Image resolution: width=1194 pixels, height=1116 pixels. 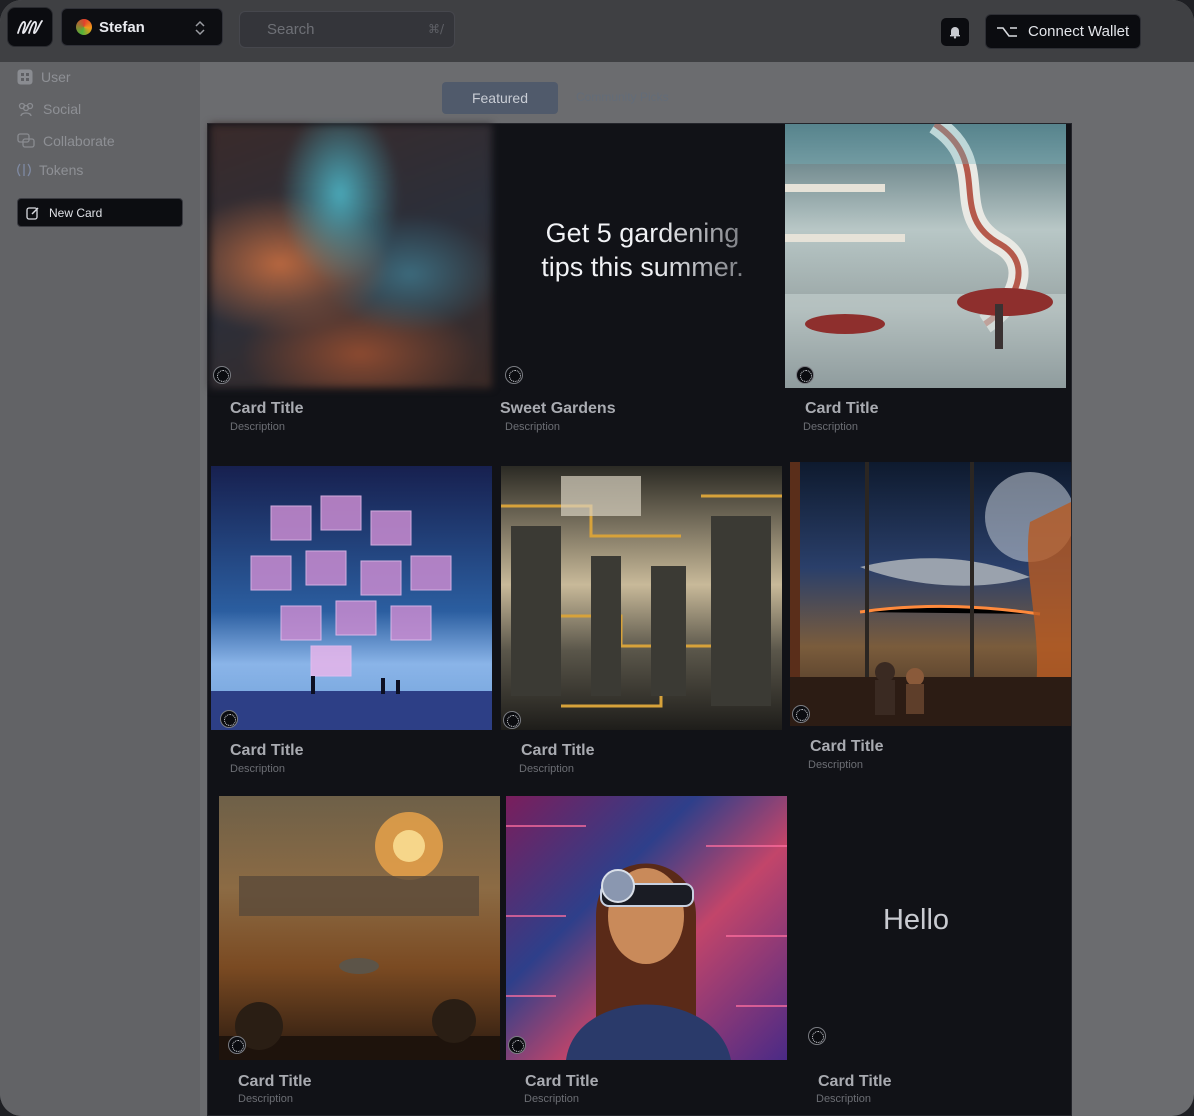 I want to click on chat-icon, so click(x=26, y=140).